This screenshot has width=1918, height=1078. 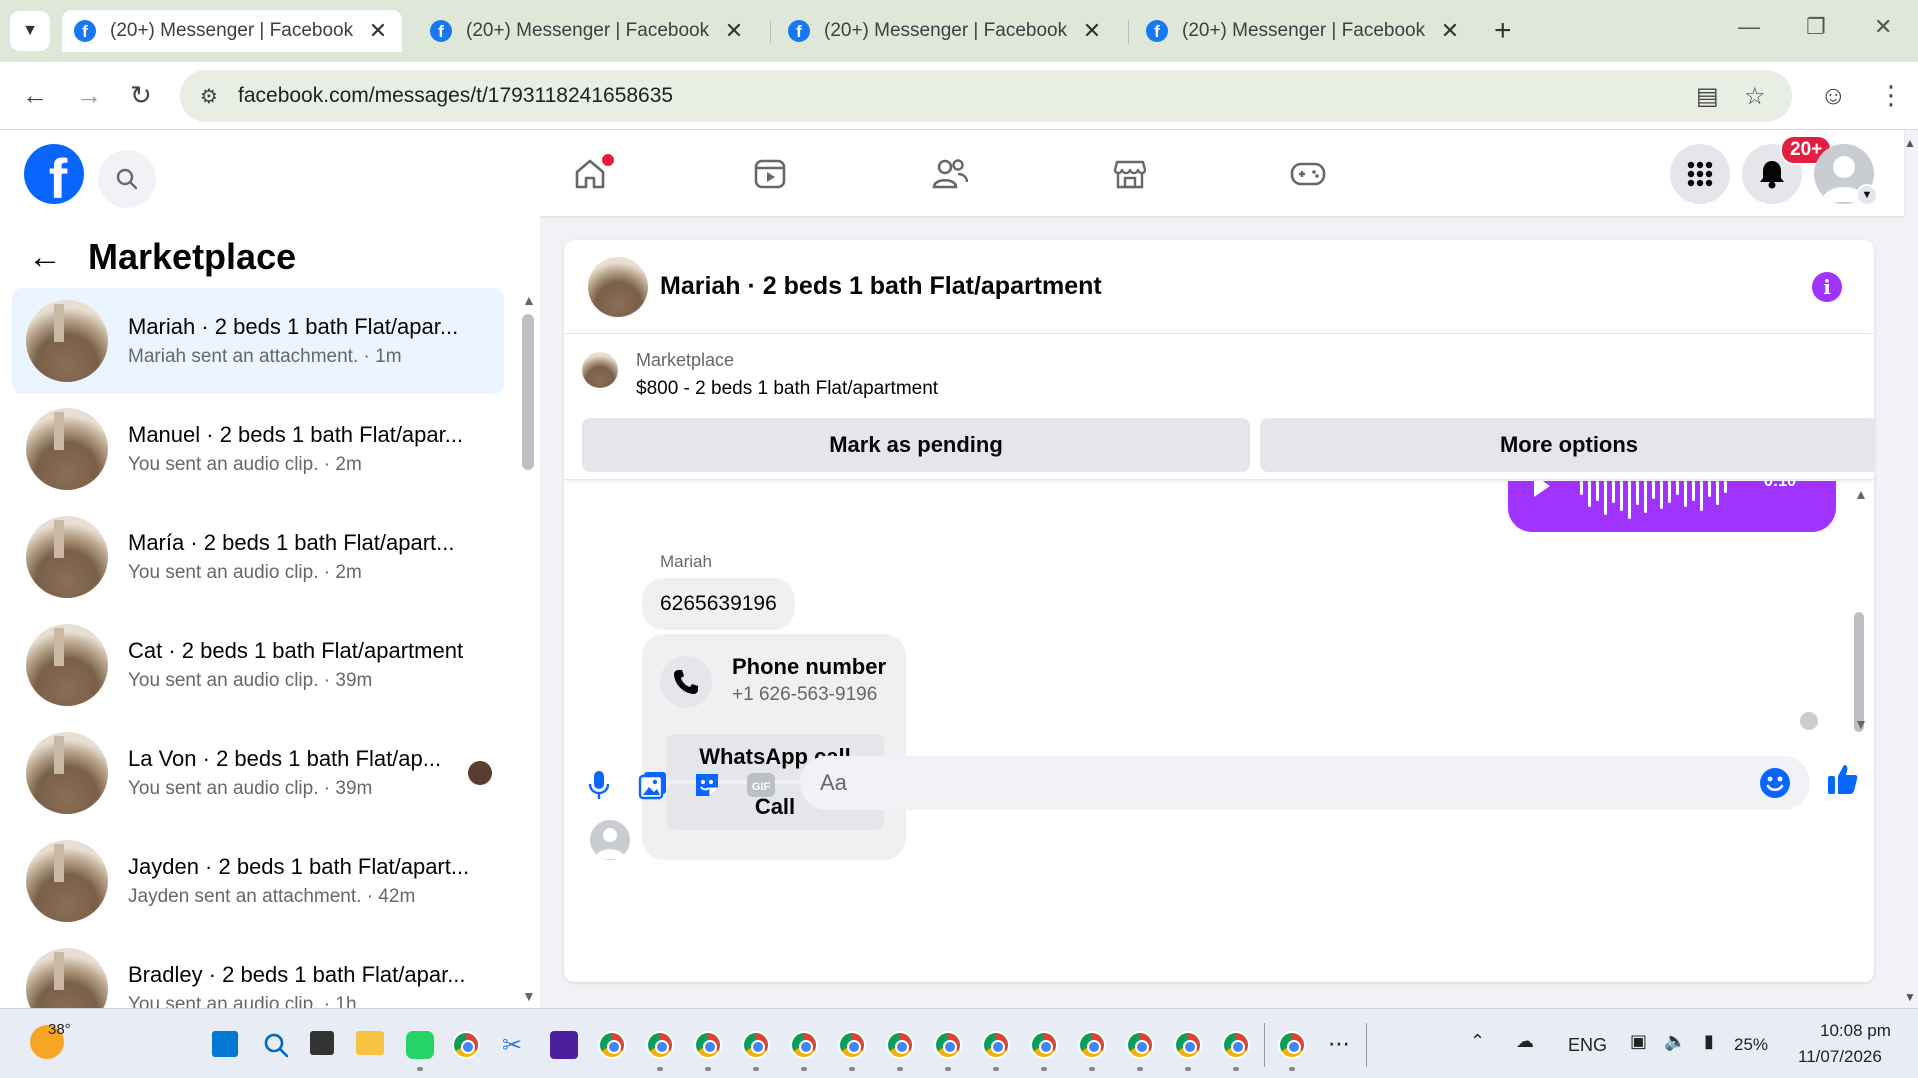 What do you see at coordinates (127, 179) in the screenshot?
I see `search-button` at bounding box center [127, 179].